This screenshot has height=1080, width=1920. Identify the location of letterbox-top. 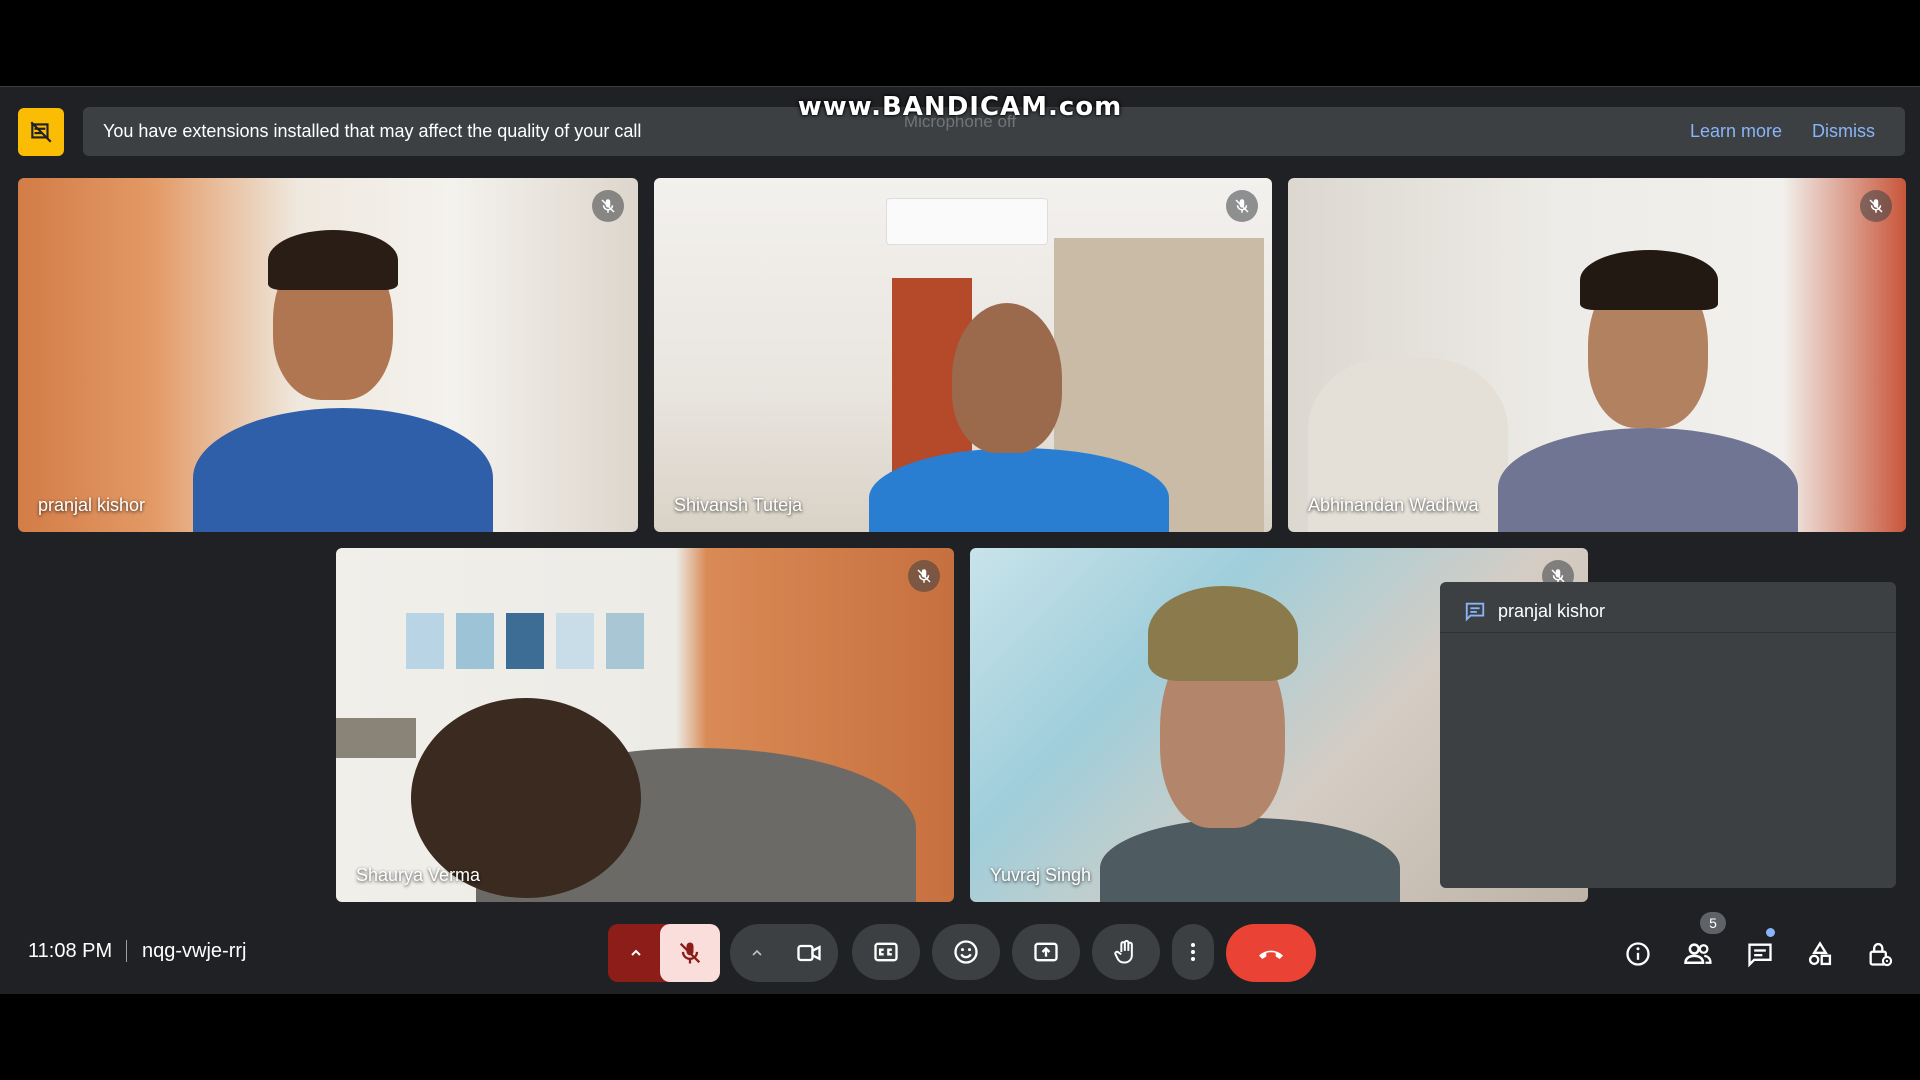
(960, 43).